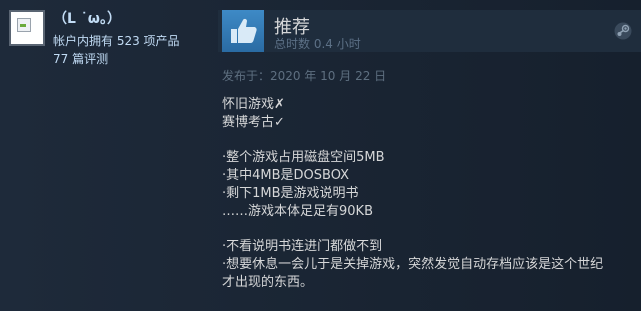 The width and height of the screenshot is (641, 311). I want to click on review-text-line: 才出现的东西。, so click(268, 282).